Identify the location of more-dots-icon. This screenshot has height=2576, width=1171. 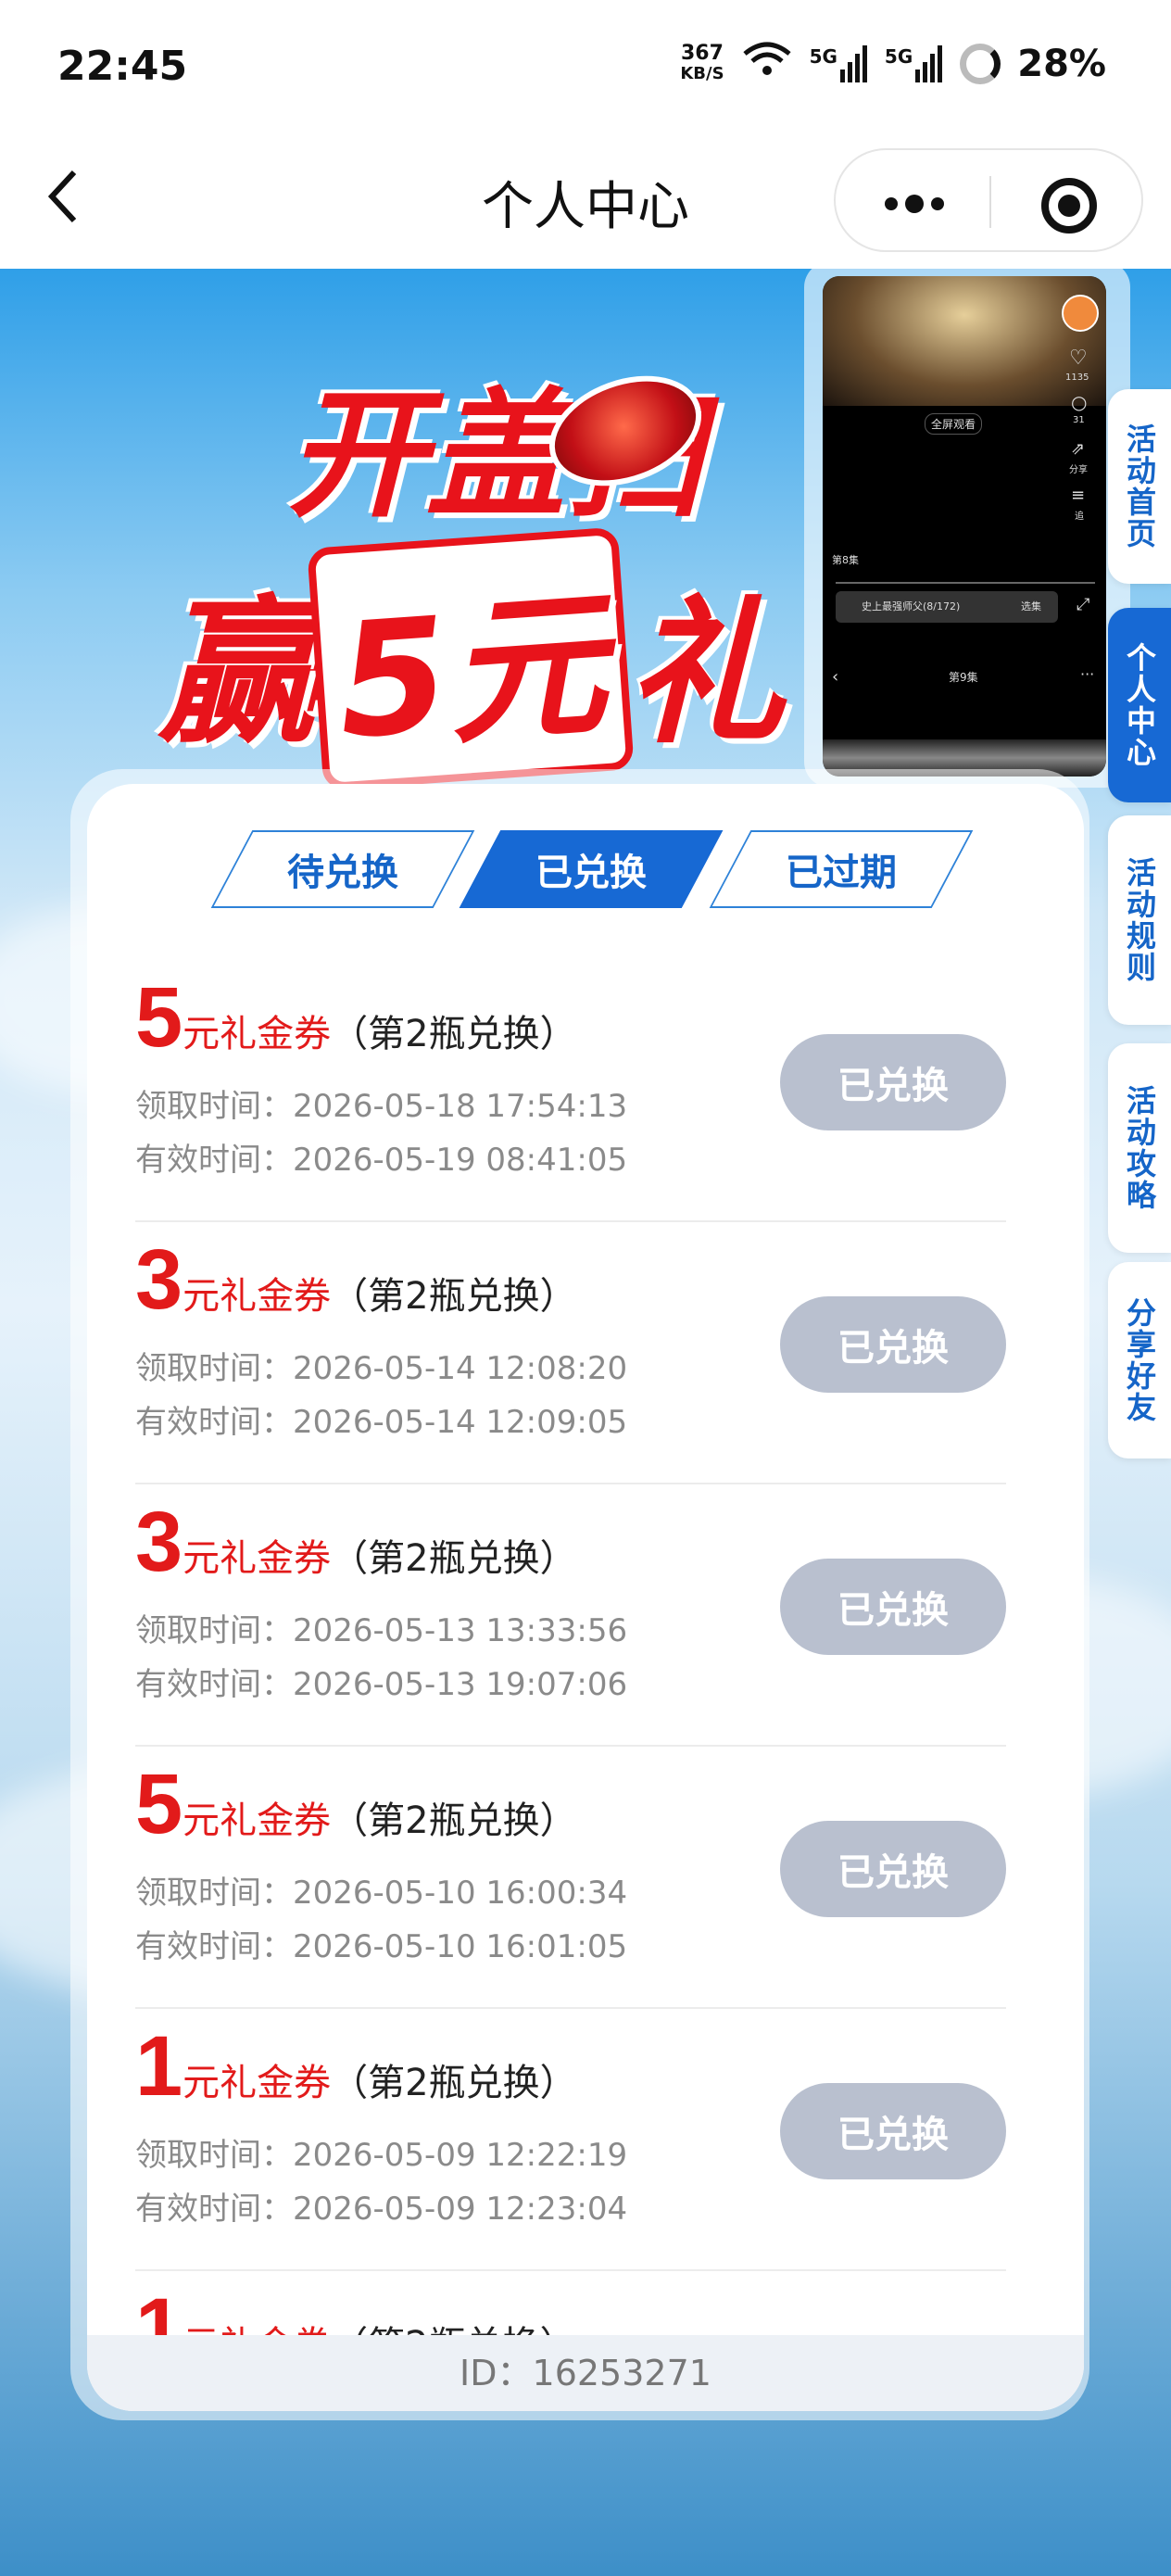
(915, 210).